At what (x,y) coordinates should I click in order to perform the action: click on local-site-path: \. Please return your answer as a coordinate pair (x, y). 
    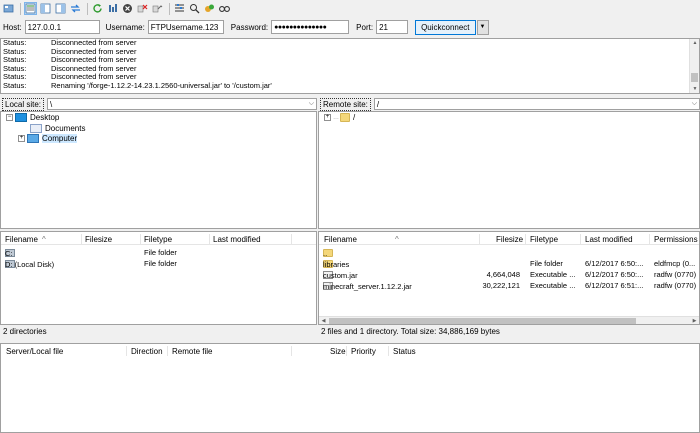
    Looking at the image, I should click on (51, 104).